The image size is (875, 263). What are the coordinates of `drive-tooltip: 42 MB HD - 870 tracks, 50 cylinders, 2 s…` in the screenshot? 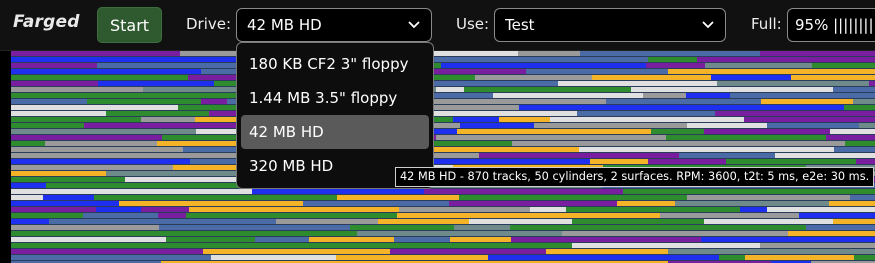 It's located at (635, 177).